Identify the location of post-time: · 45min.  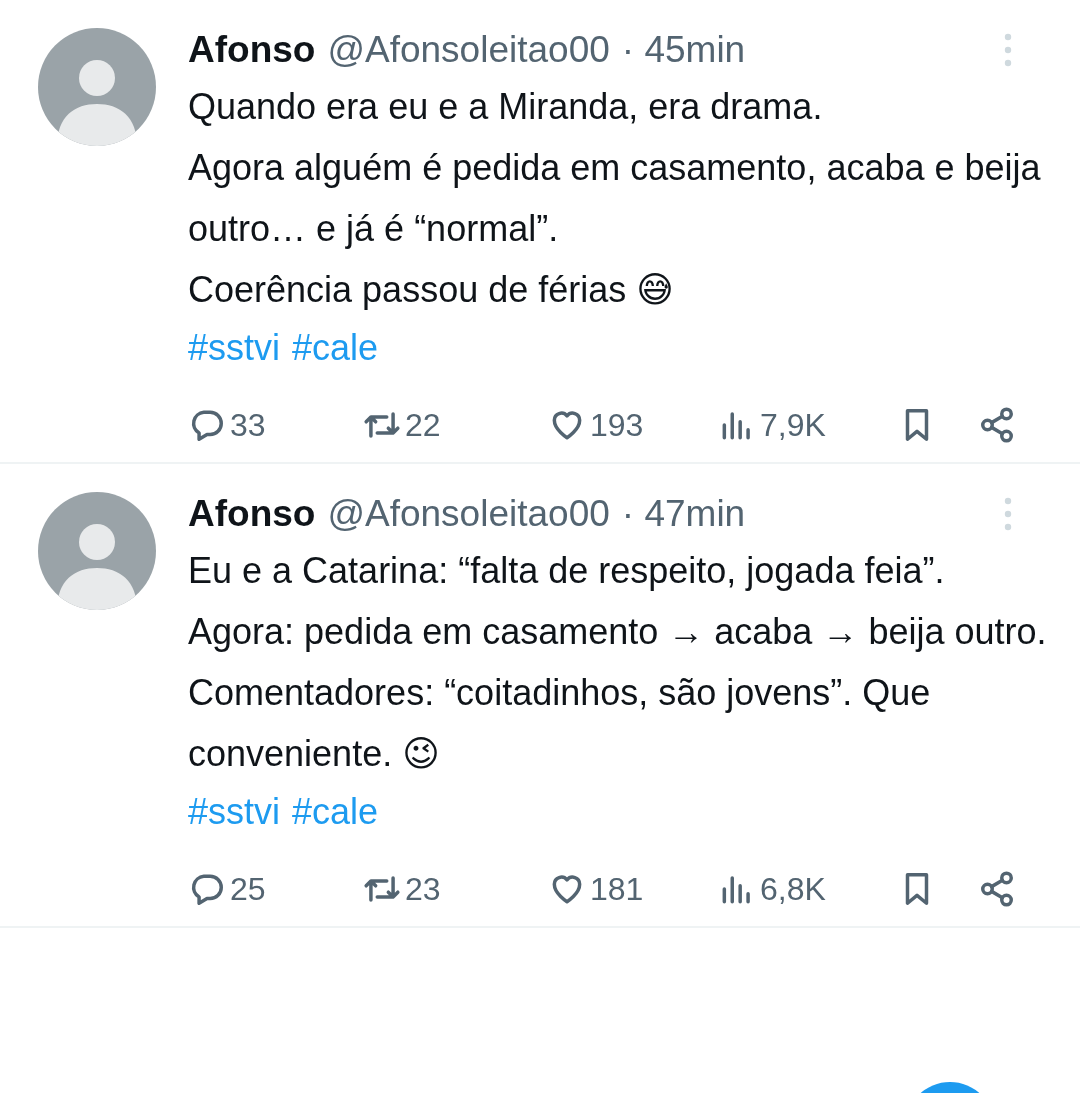
(683, 50).